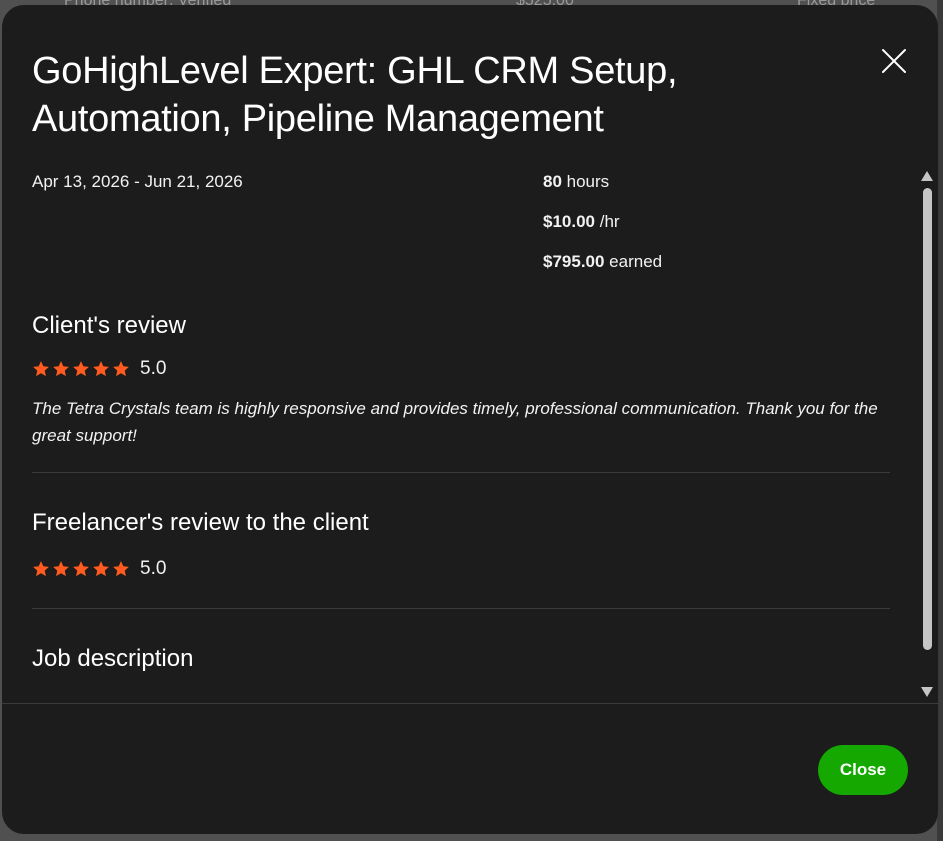 The height and width of the screenshot is (841, 943). Describe the element at coordinates (574, 261) in the screenshot. I see `earned-value: $795.00` at that location.